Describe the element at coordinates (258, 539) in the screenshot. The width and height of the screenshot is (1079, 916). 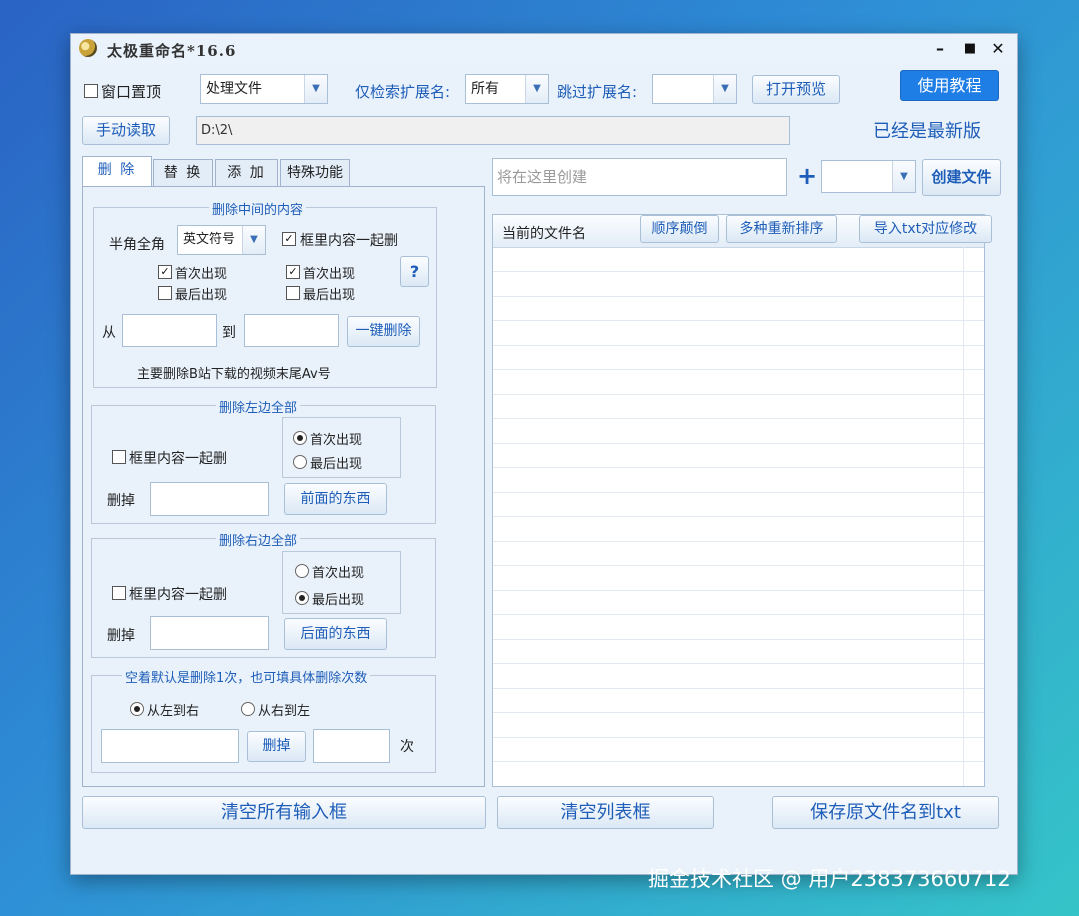
I see `delete-right-title: 删除右边全部` at that location.